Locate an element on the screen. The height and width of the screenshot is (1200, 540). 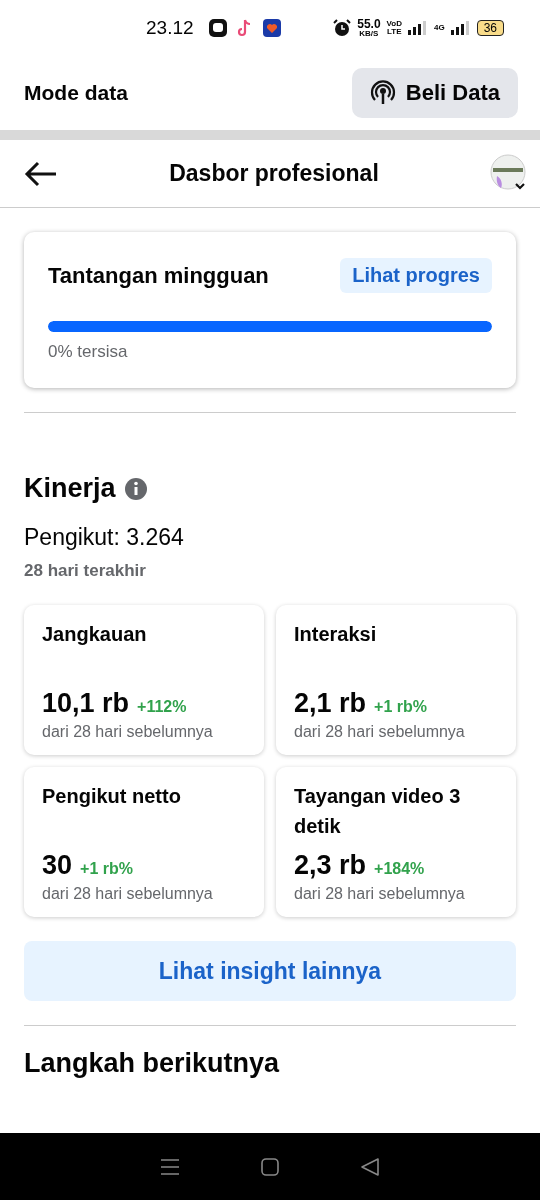
metric-value: 30 is located at coordinates (57, 865).